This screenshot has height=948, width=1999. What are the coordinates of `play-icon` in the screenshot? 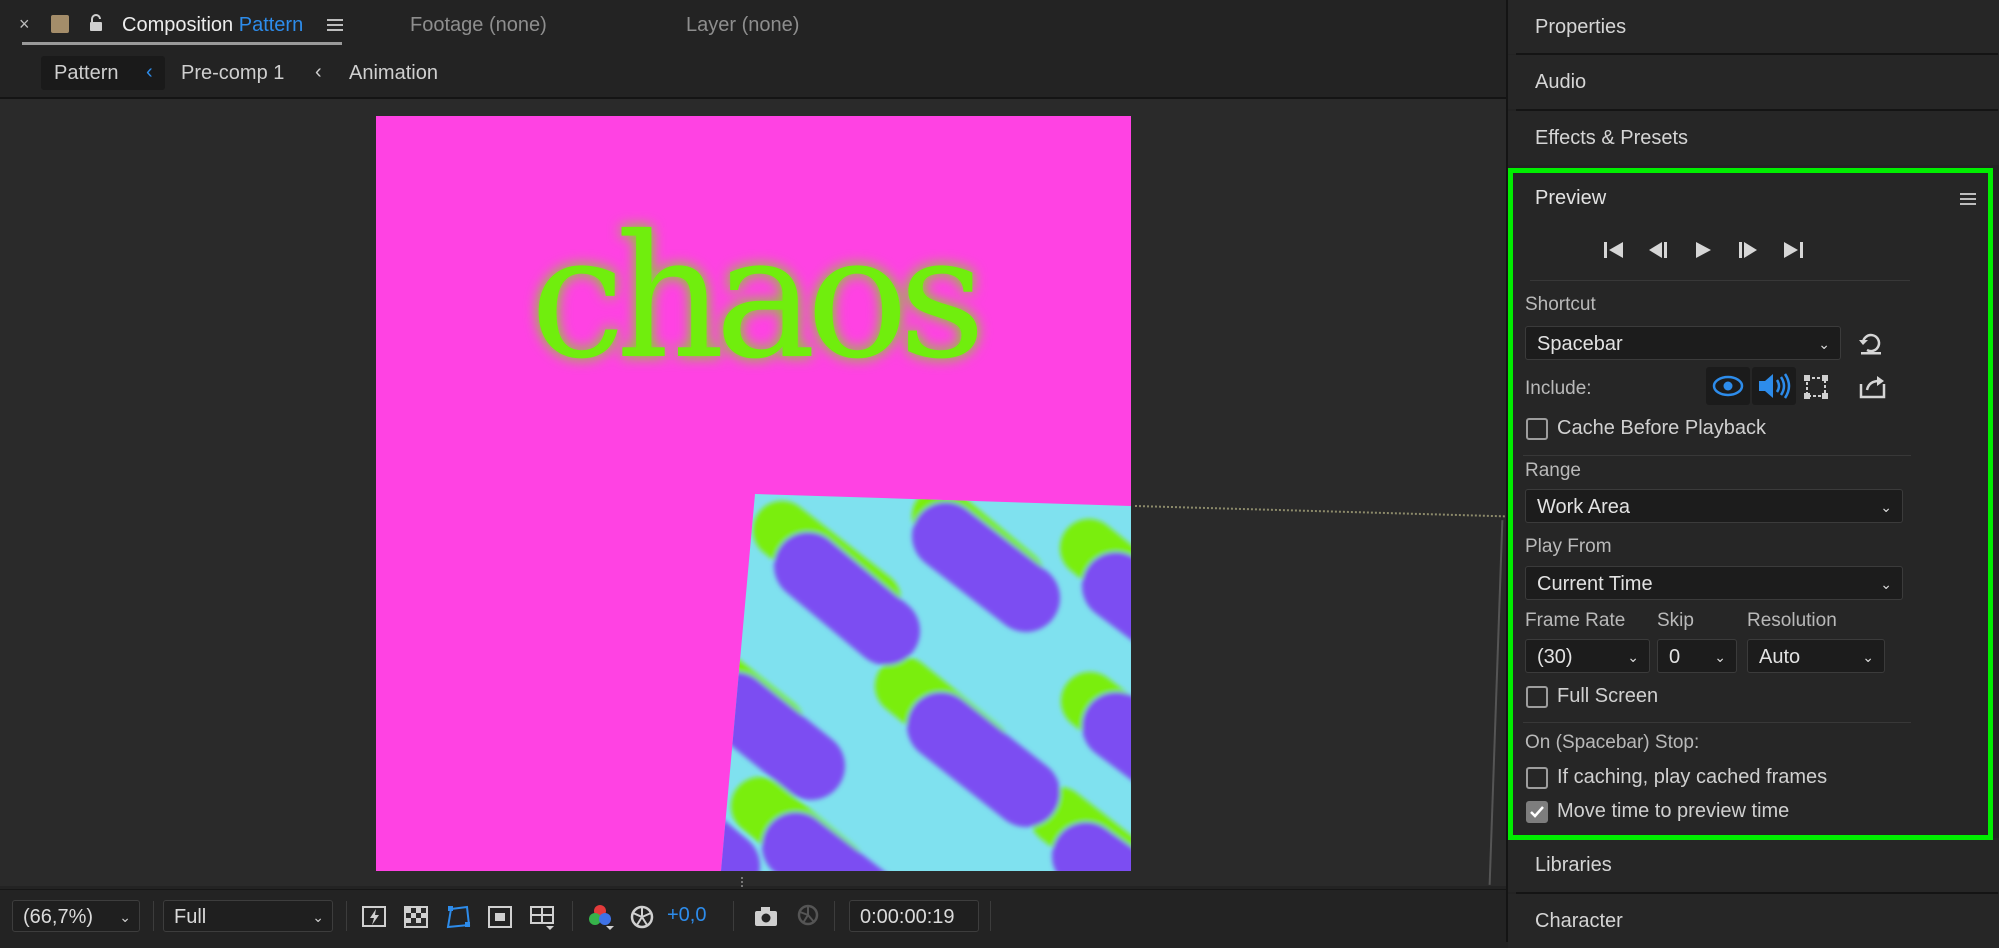 It's located at (1703, 250).